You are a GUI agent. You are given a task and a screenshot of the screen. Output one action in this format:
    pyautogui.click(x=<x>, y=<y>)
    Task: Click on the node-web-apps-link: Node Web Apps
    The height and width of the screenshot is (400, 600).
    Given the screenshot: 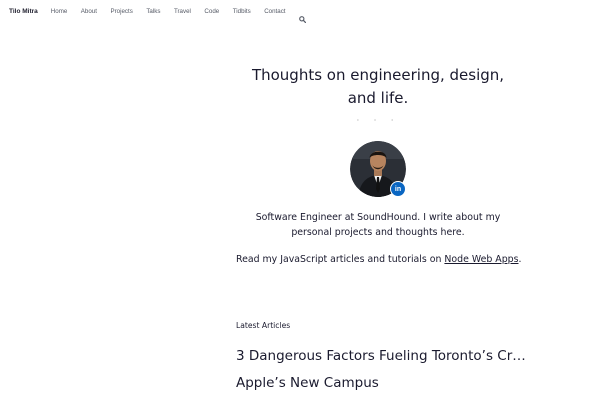 What is the action you would take?
    pyautogui.click(x=481, y=259)
    